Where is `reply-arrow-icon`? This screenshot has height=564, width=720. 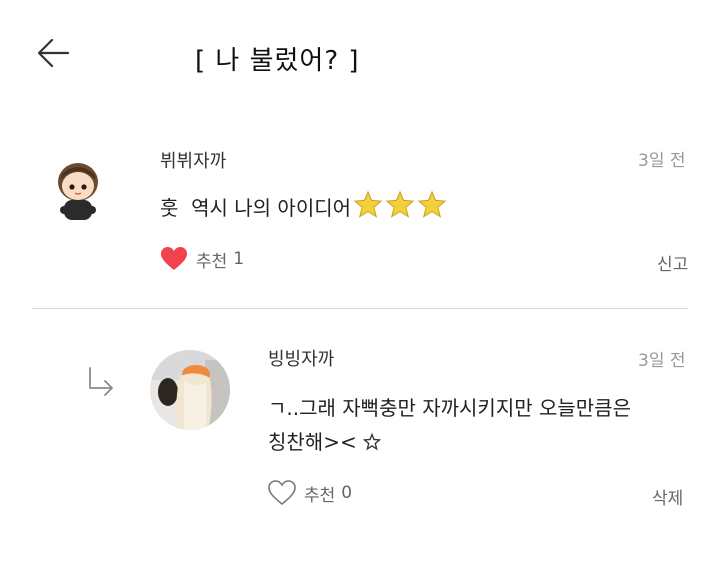
reply-arrow-icon is located at coordinates (101, 383).